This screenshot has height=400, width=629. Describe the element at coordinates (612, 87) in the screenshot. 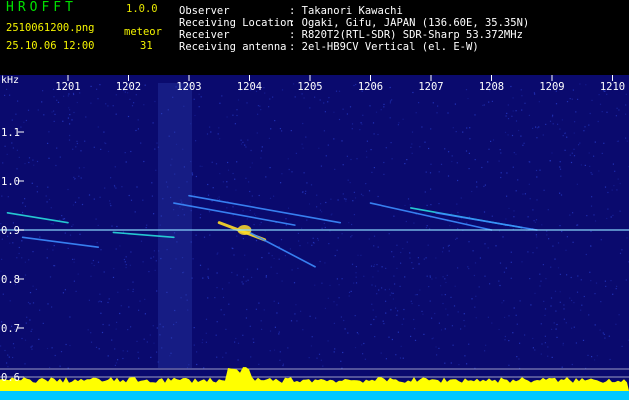

I see `time-tick-label: 1210` at that location.